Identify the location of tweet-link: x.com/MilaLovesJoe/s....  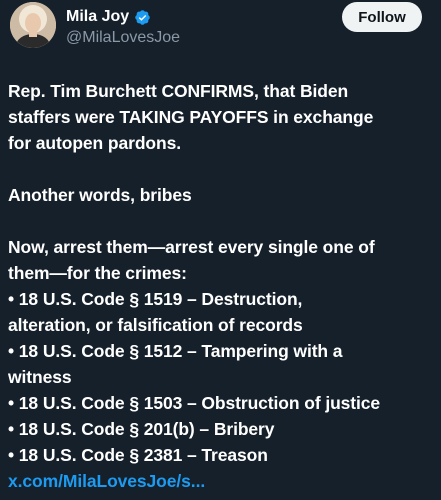
(106, 481).